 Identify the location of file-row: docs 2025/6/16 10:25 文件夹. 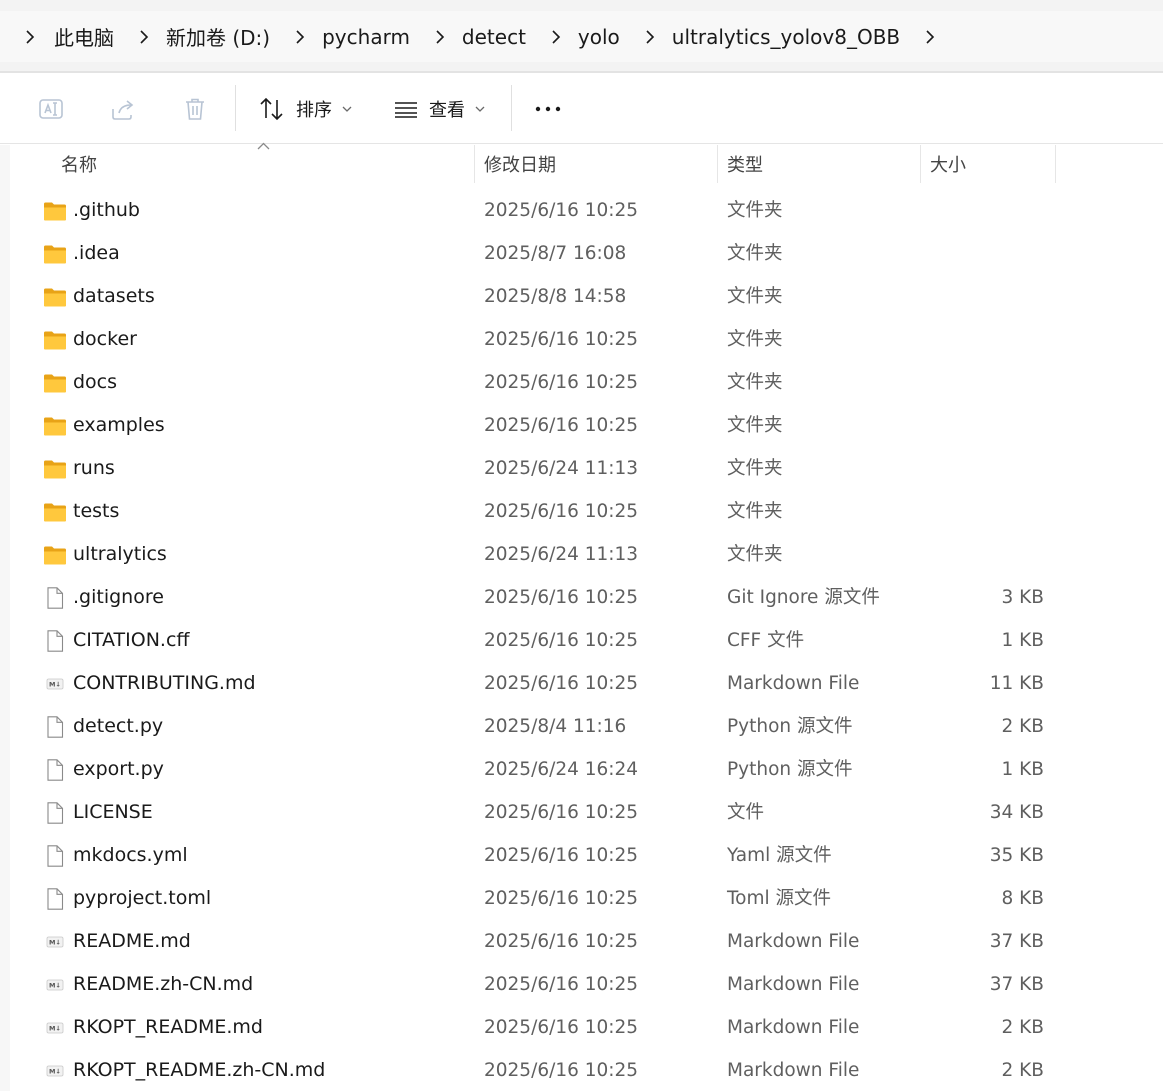
(581, 382).